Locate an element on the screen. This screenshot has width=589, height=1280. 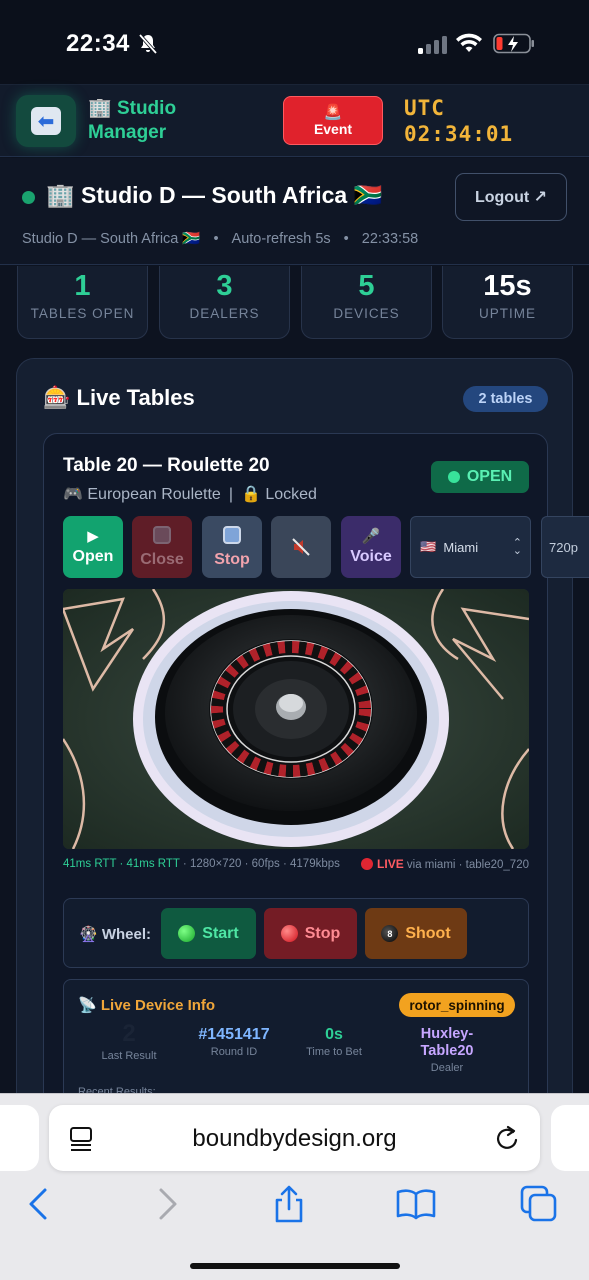
region-select: 🇺🇸 Miami ⌃ ⌄ is located at coordinates (470, 547).